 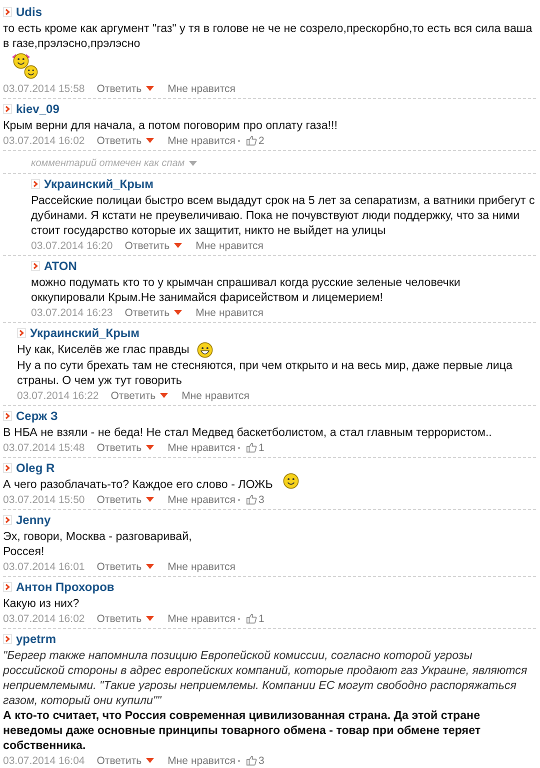 What do you see at coordinates (138, 484) in the screenshot?
I see `comment-text: А чего разоблачать-то? Каждое его слово - ЛОЖЬ` at bounding box center [138, 484].